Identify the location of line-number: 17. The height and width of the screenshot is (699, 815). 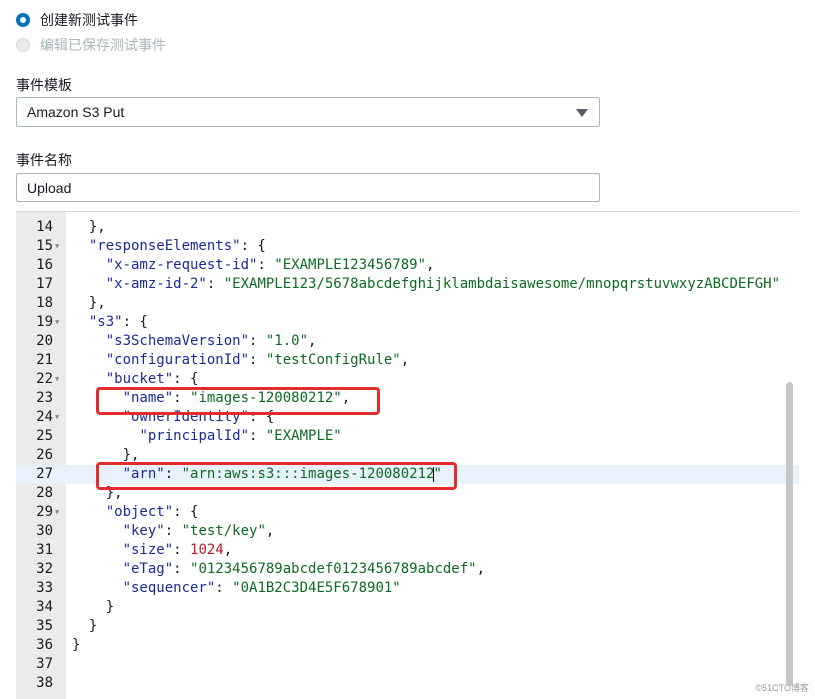
(44, 284).